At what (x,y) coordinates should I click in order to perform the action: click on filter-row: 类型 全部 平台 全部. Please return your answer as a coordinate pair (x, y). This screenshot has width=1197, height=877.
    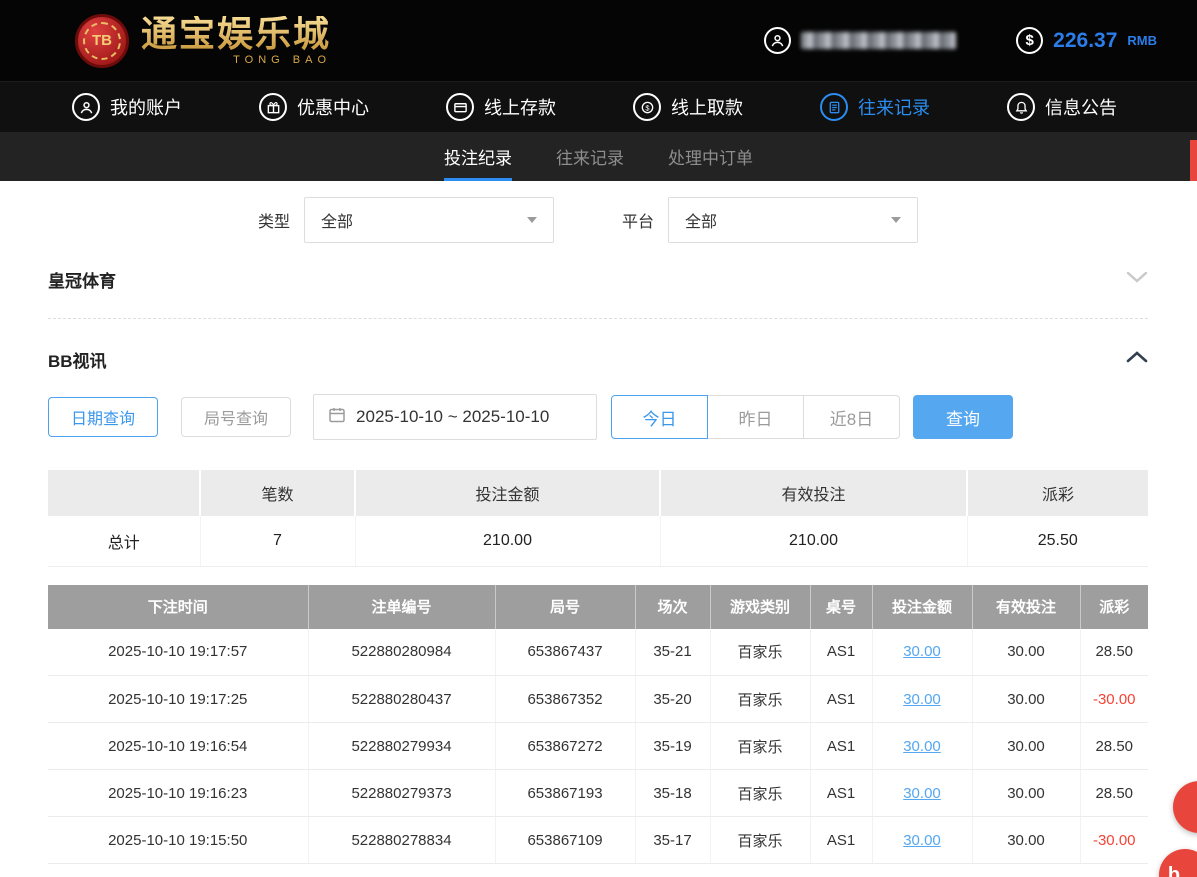
    Looking at the image, I should click on (598, 220).